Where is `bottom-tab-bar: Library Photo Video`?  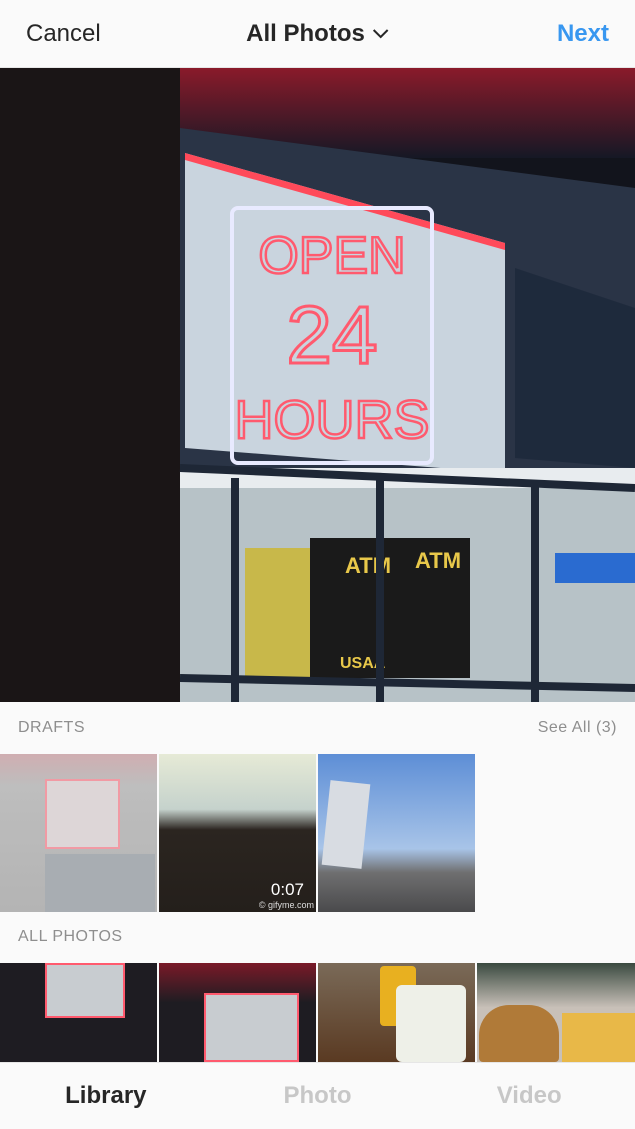 bottom-tab-bar: Library Photo Video is located at coordinates (317, 1095).